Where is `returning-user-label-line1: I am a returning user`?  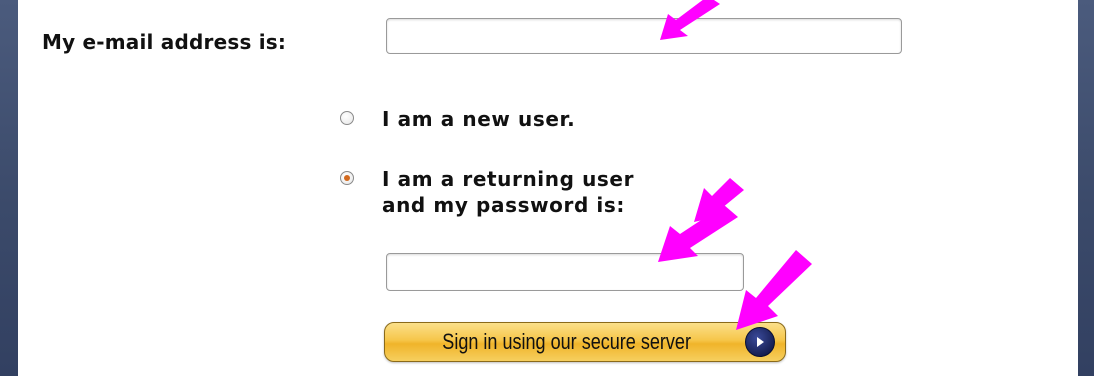
returning-user-label-line1: I am a returning user is located at coordinates (508, 179).